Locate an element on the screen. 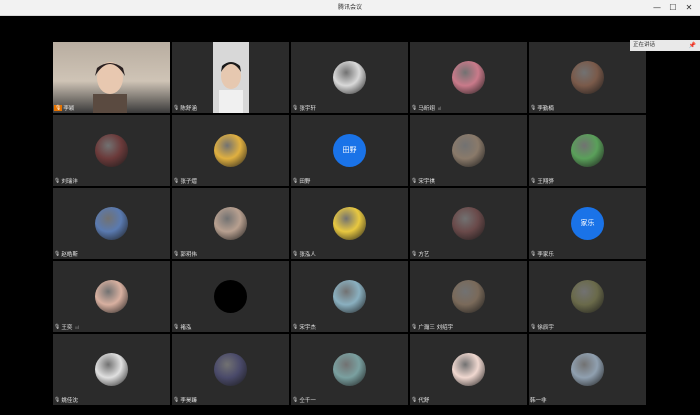 This screenshot has width=700, height=415. participant-tile: 🎙 广瀚三 刘绍宇 is located at coordinates (468, 296).